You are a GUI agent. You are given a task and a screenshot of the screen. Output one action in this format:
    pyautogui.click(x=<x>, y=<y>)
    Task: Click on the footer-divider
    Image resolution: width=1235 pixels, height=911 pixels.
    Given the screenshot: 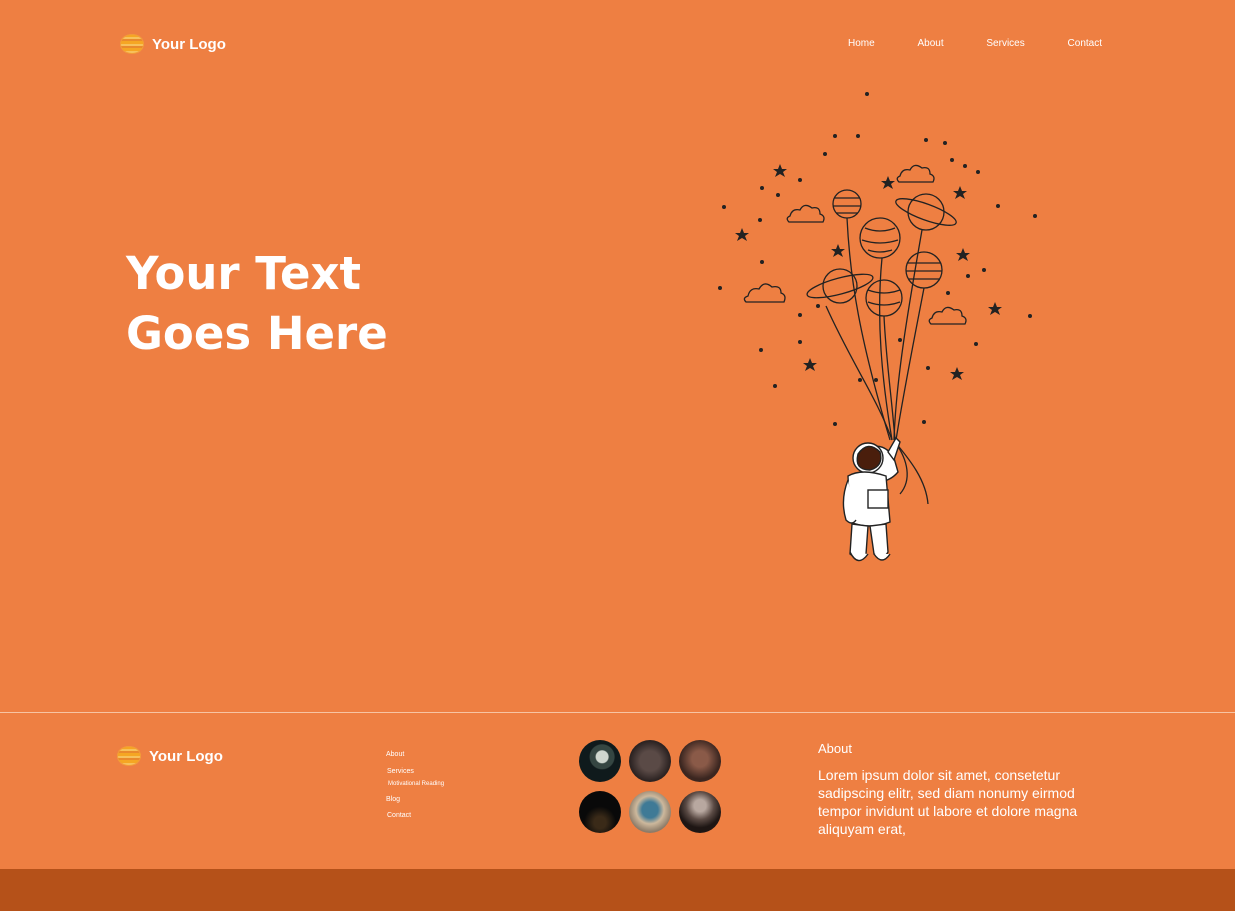 What is the action you would take?
    pyautogui.click(x=617, y=712)
    